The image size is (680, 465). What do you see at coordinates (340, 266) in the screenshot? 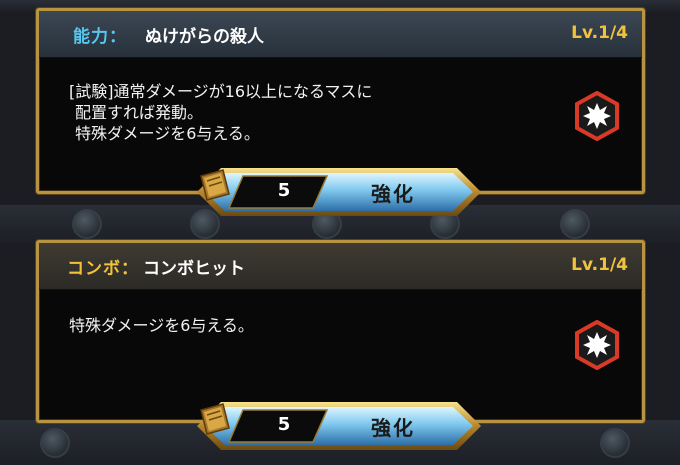
I see `combo-card-header: コンボ： コンボヒット Lv.1/4` at bounding box center [340, 266].